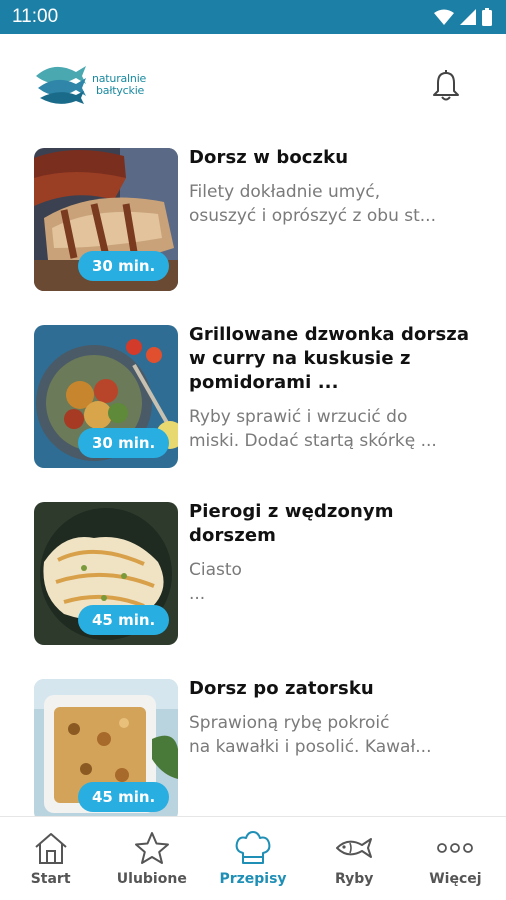 The width and height of the screenshot is (506, 900). I want to click on bell-icon, so click(446, 86).